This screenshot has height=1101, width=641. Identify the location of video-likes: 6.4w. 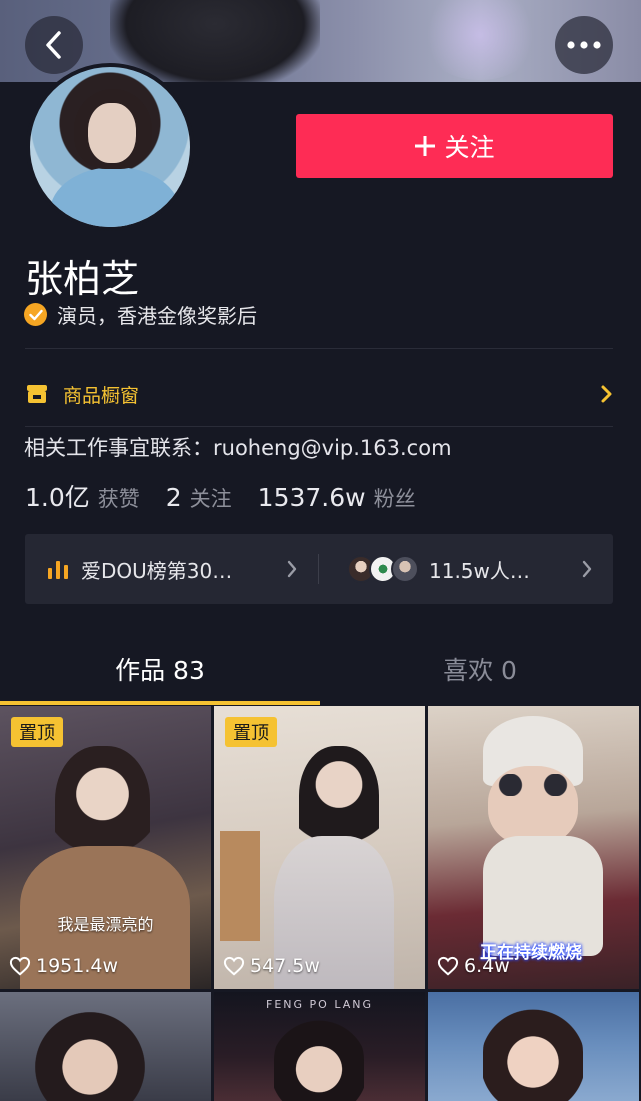
(473, 966).